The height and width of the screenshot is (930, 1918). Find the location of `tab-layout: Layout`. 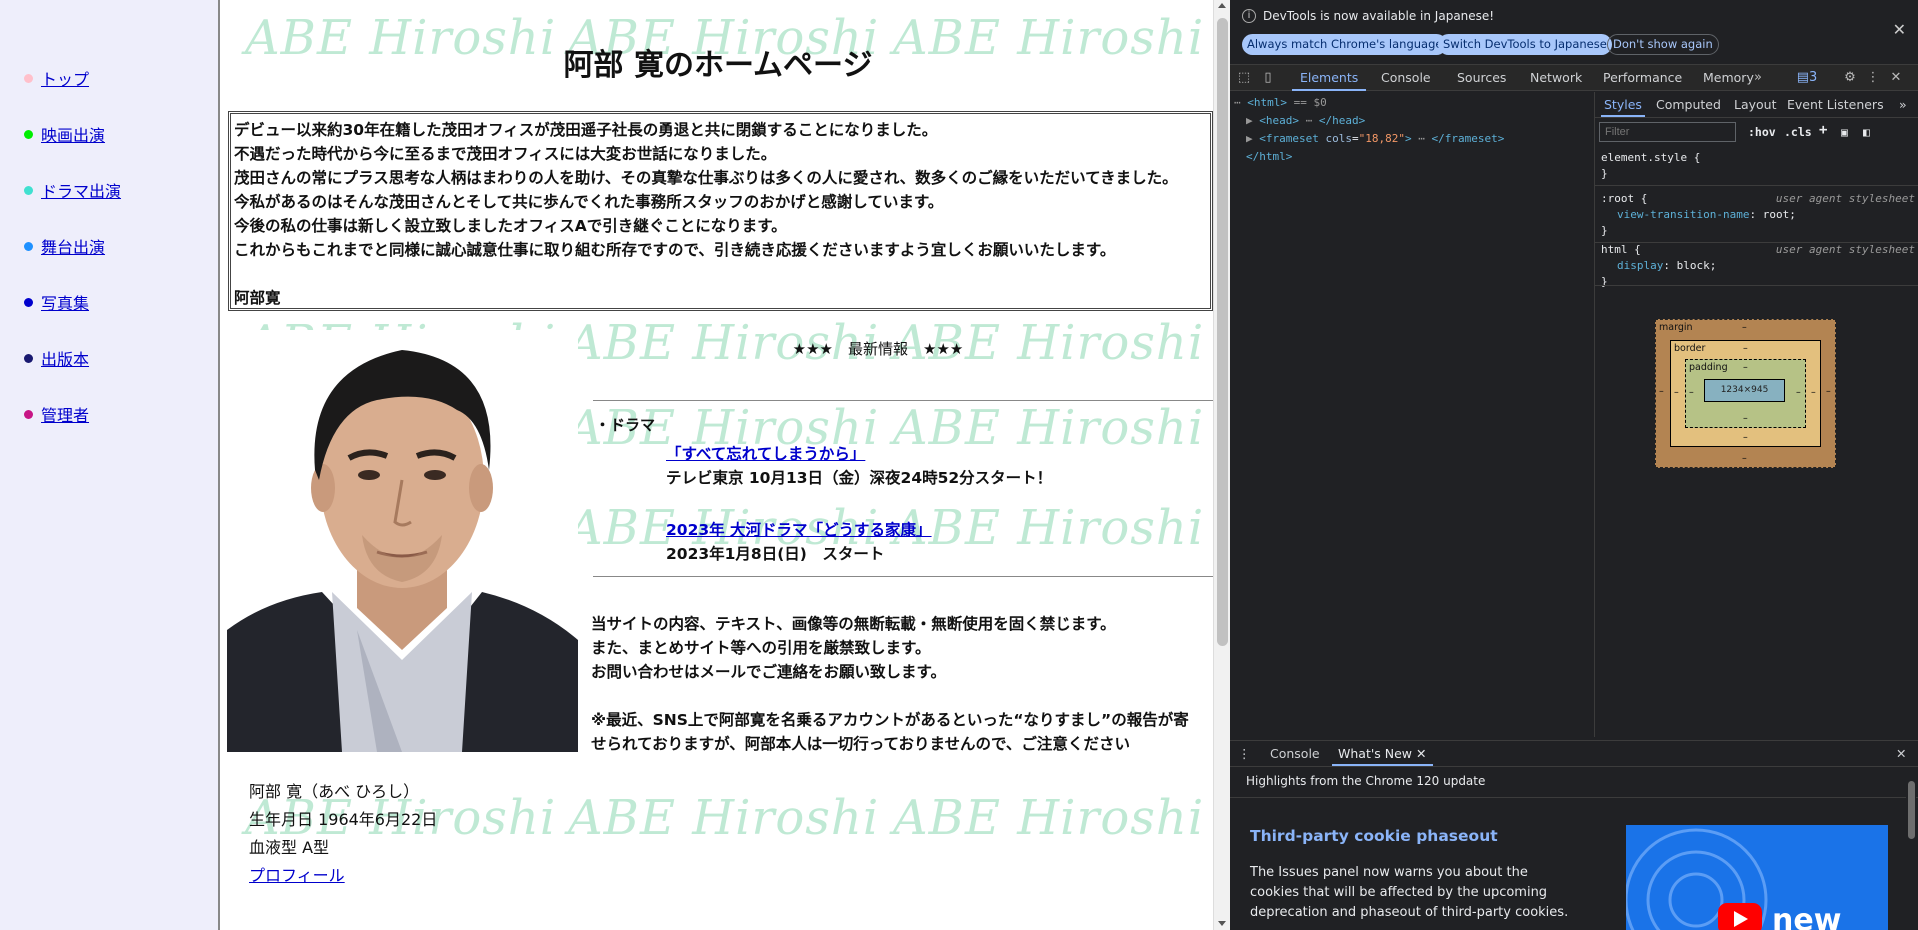

tab-layout: Layout is located at coordinates (1755, 104).